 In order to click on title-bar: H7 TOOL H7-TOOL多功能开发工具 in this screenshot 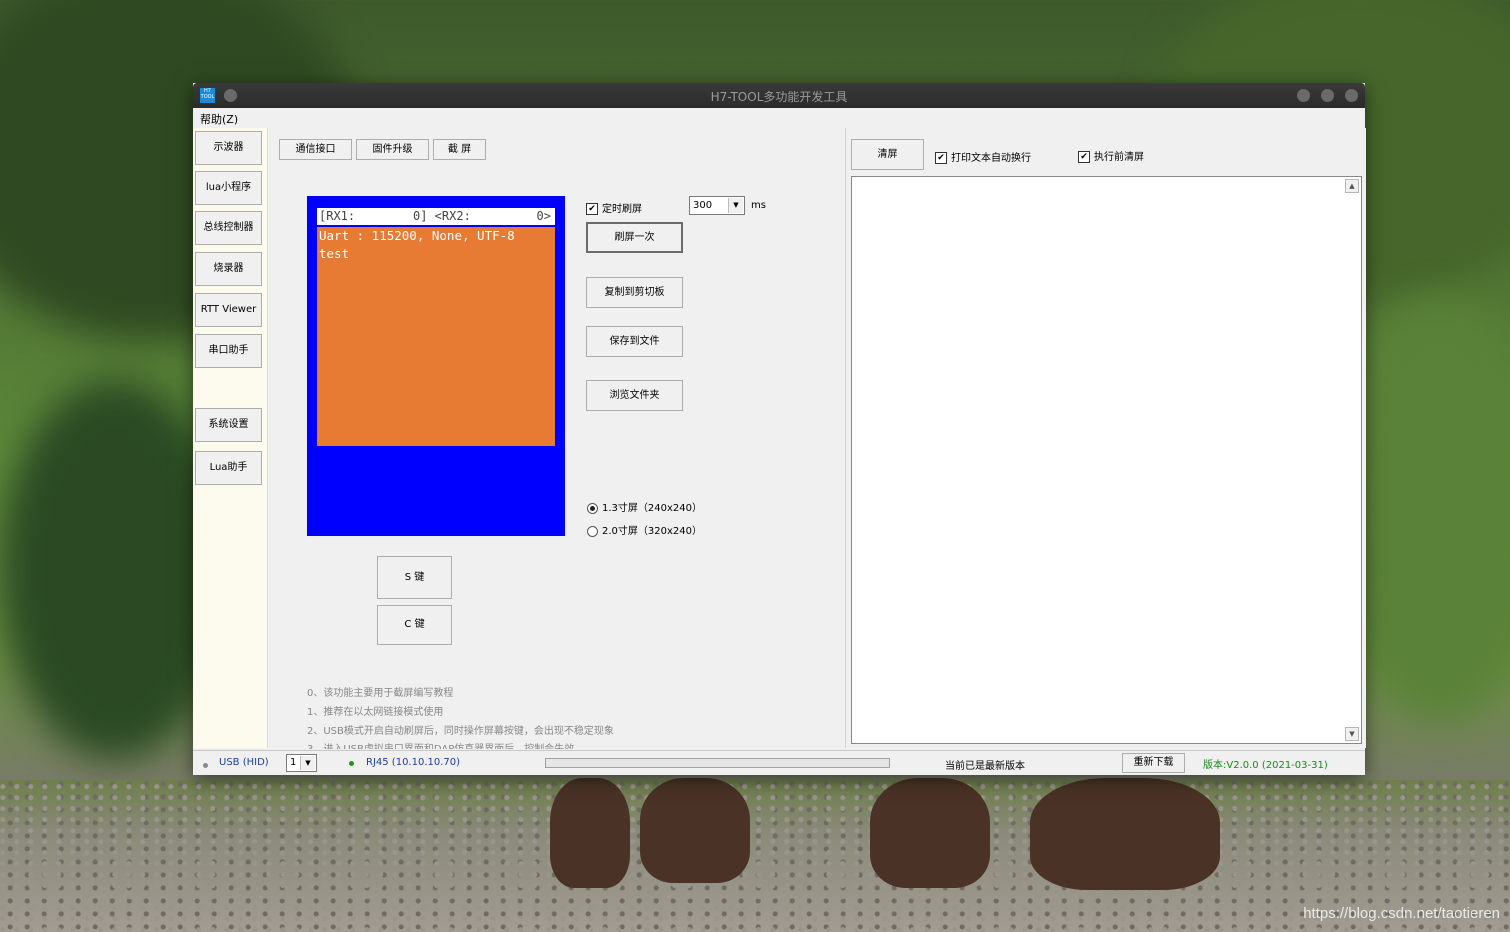, I will do `click(779, 95)`.